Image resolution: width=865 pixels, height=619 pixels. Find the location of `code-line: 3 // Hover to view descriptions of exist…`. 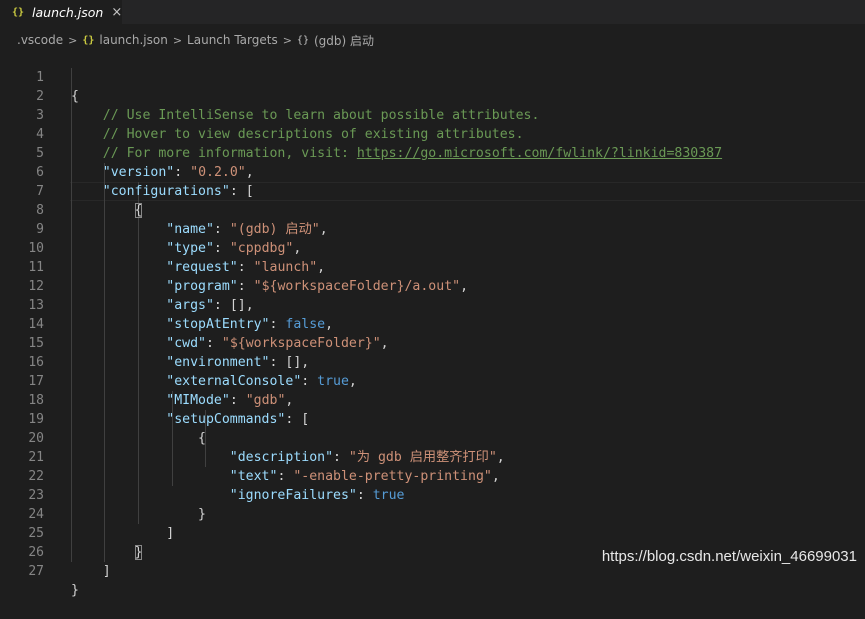

code-line: 3 // Hover to view descriptions of exist… is located at coordinates (432, 114).